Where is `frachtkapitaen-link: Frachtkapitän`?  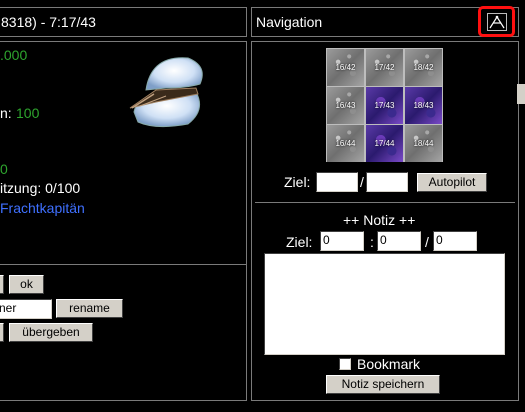
frachtkapitaen-link: Frachtkapitän is located at coordinates (42, 208).